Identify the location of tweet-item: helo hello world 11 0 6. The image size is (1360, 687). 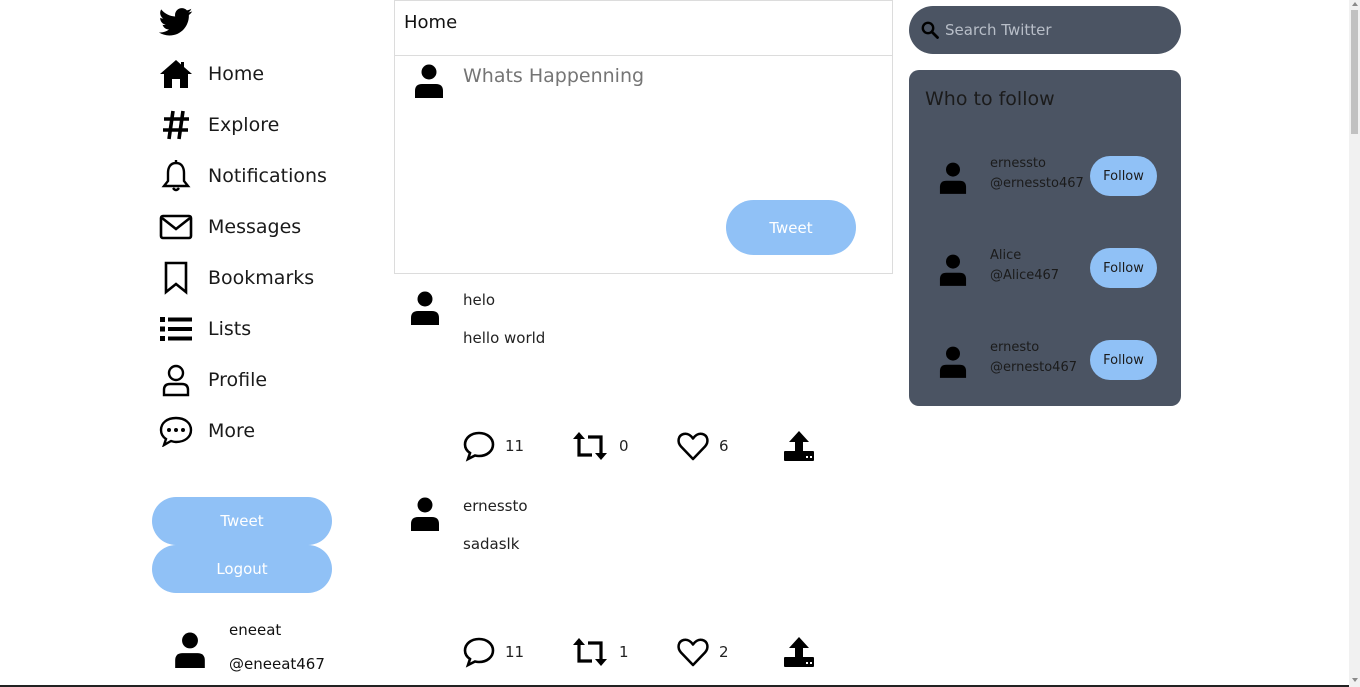
(643, 388).